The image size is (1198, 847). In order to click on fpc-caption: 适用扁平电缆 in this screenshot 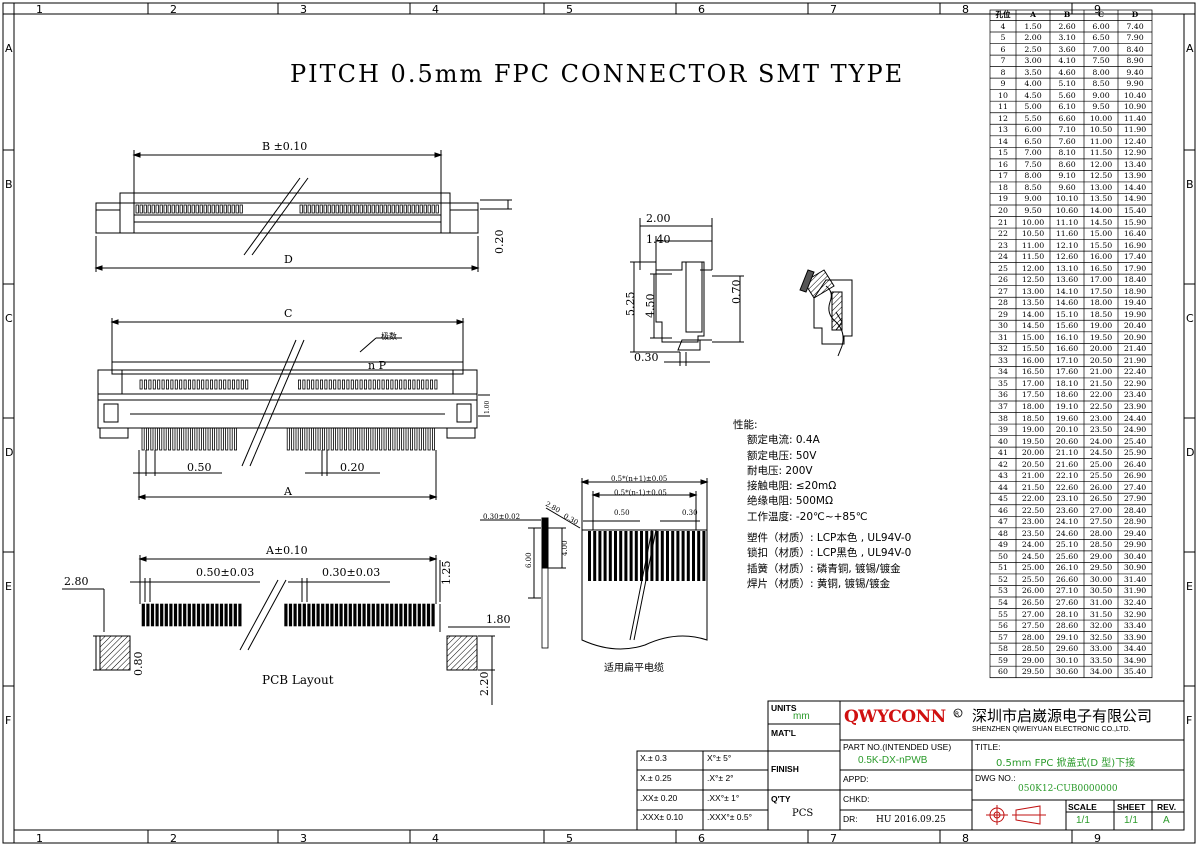, I will do `click(634, 668)`.